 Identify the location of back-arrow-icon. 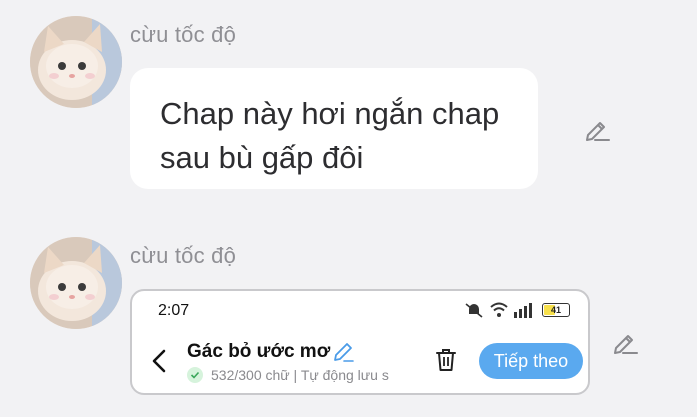
(160, 361).